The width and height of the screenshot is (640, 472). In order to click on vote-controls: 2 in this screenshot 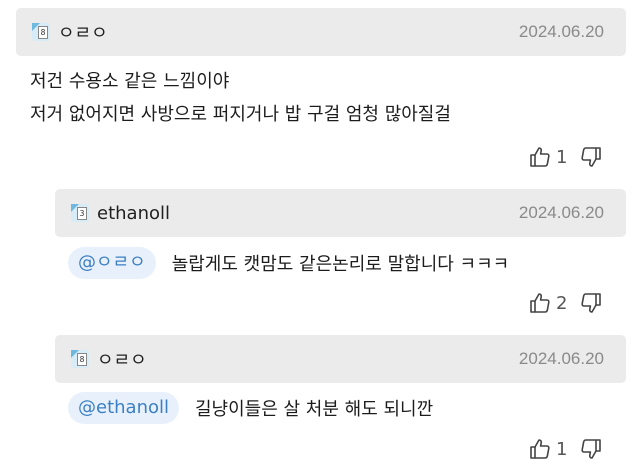, I will do `click(565, 303)`.